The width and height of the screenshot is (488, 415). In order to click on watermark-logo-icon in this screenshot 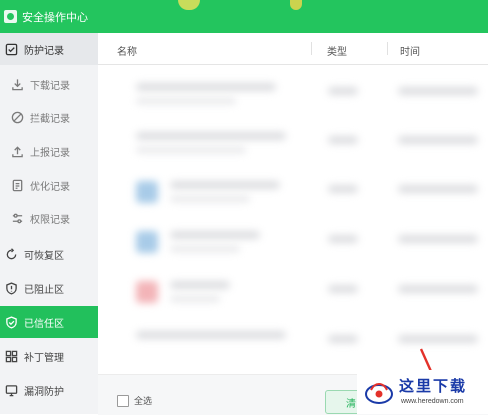, I will do `click(379, 393)`.